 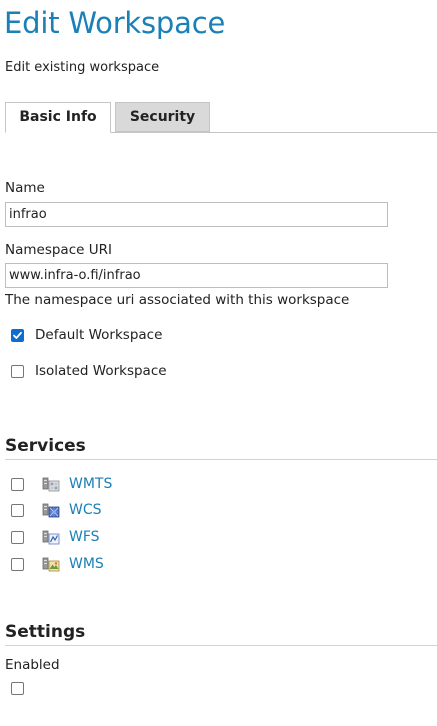 What do you see at coordinates (196, 214) in the screenshot?
I see `name-input` at bounding box center [196, 214].